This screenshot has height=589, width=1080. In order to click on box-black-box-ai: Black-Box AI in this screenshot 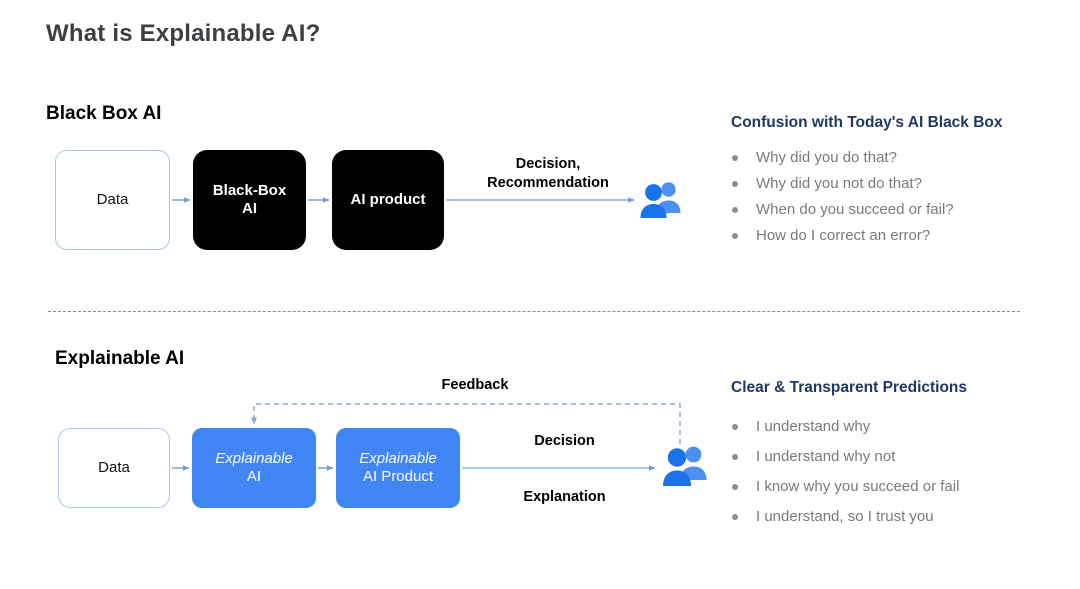, I will do `click(249, 200)`.